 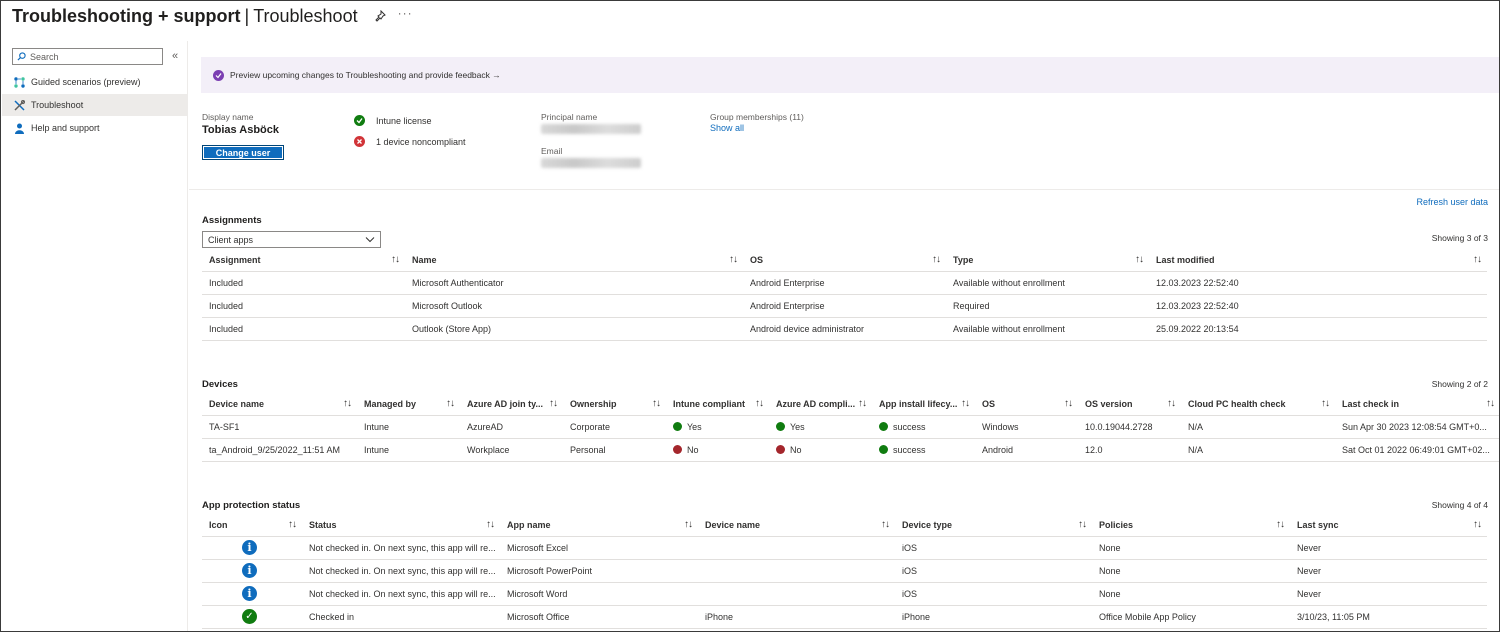 What do you see at coordinates (243, 152) in the screenshot?
I see `change-user-button: Change user` at bounding box center [243, 152].